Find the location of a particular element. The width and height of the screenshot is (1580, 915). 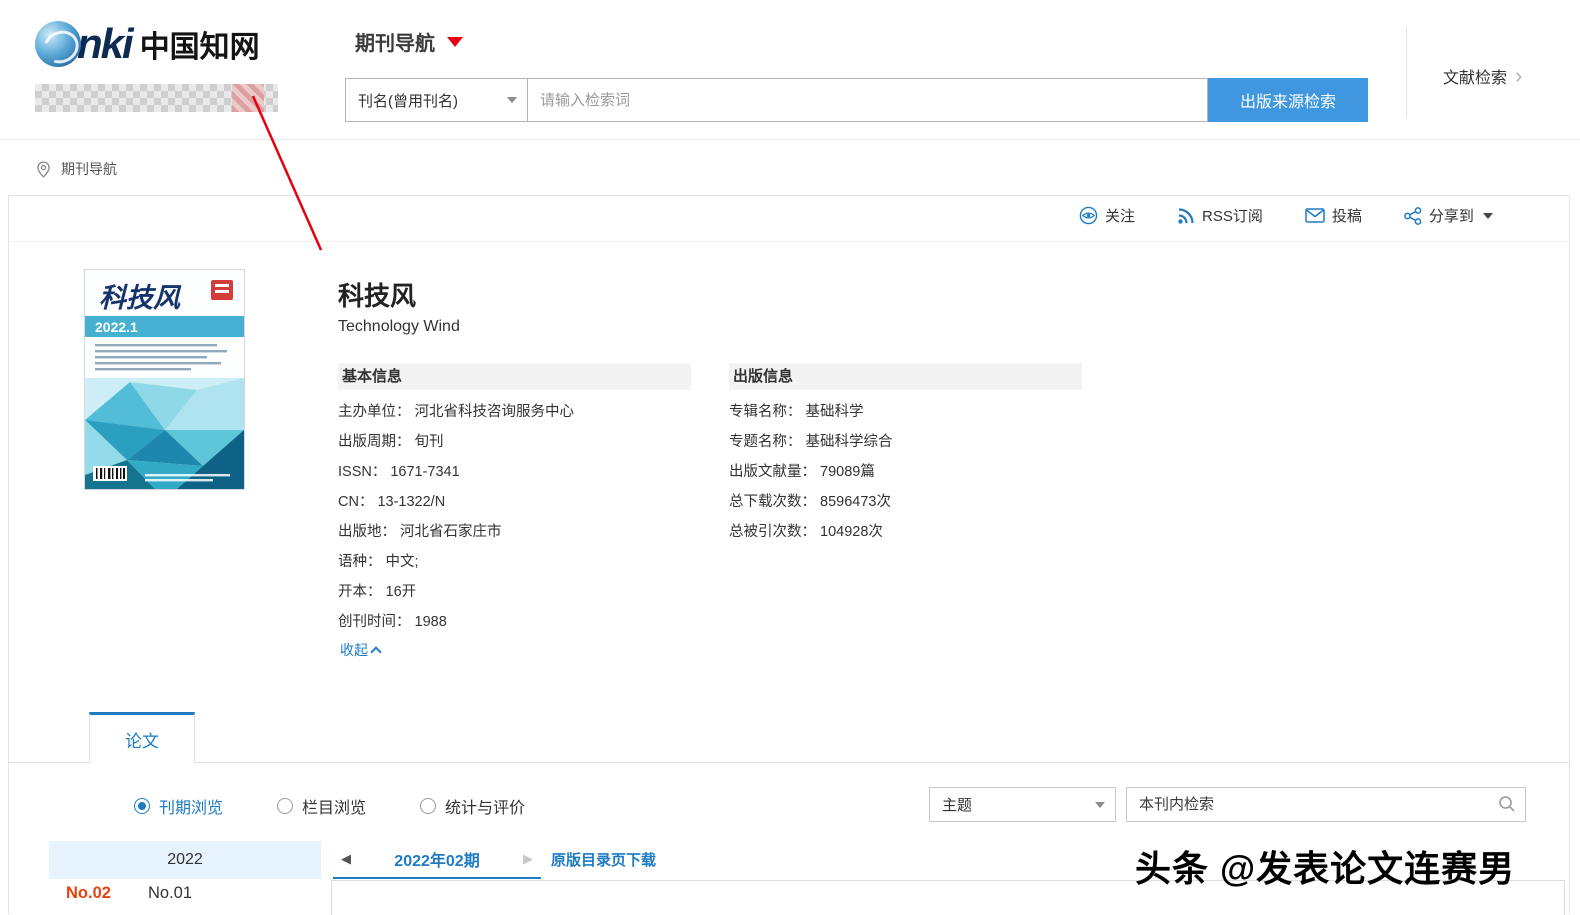

radio-column-browse: 栏目浏览 is located at coordinates (321, 806).